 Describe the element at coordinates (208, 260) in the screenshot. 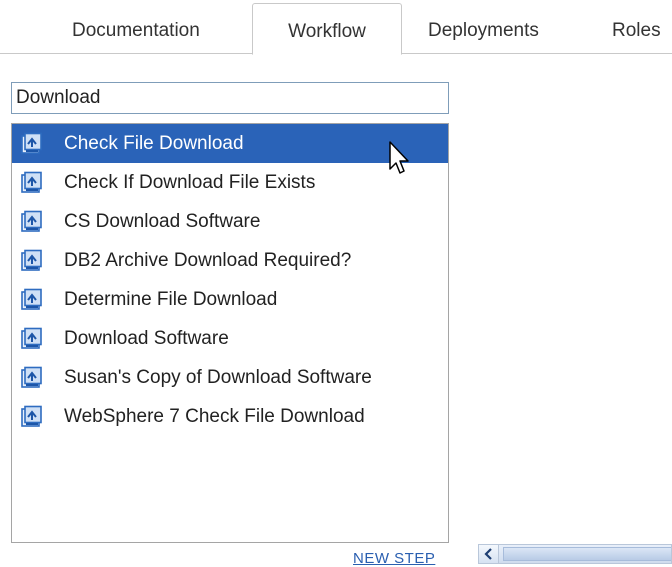

I see `list-item-label: DB2 Archive Download Required?` at that location.